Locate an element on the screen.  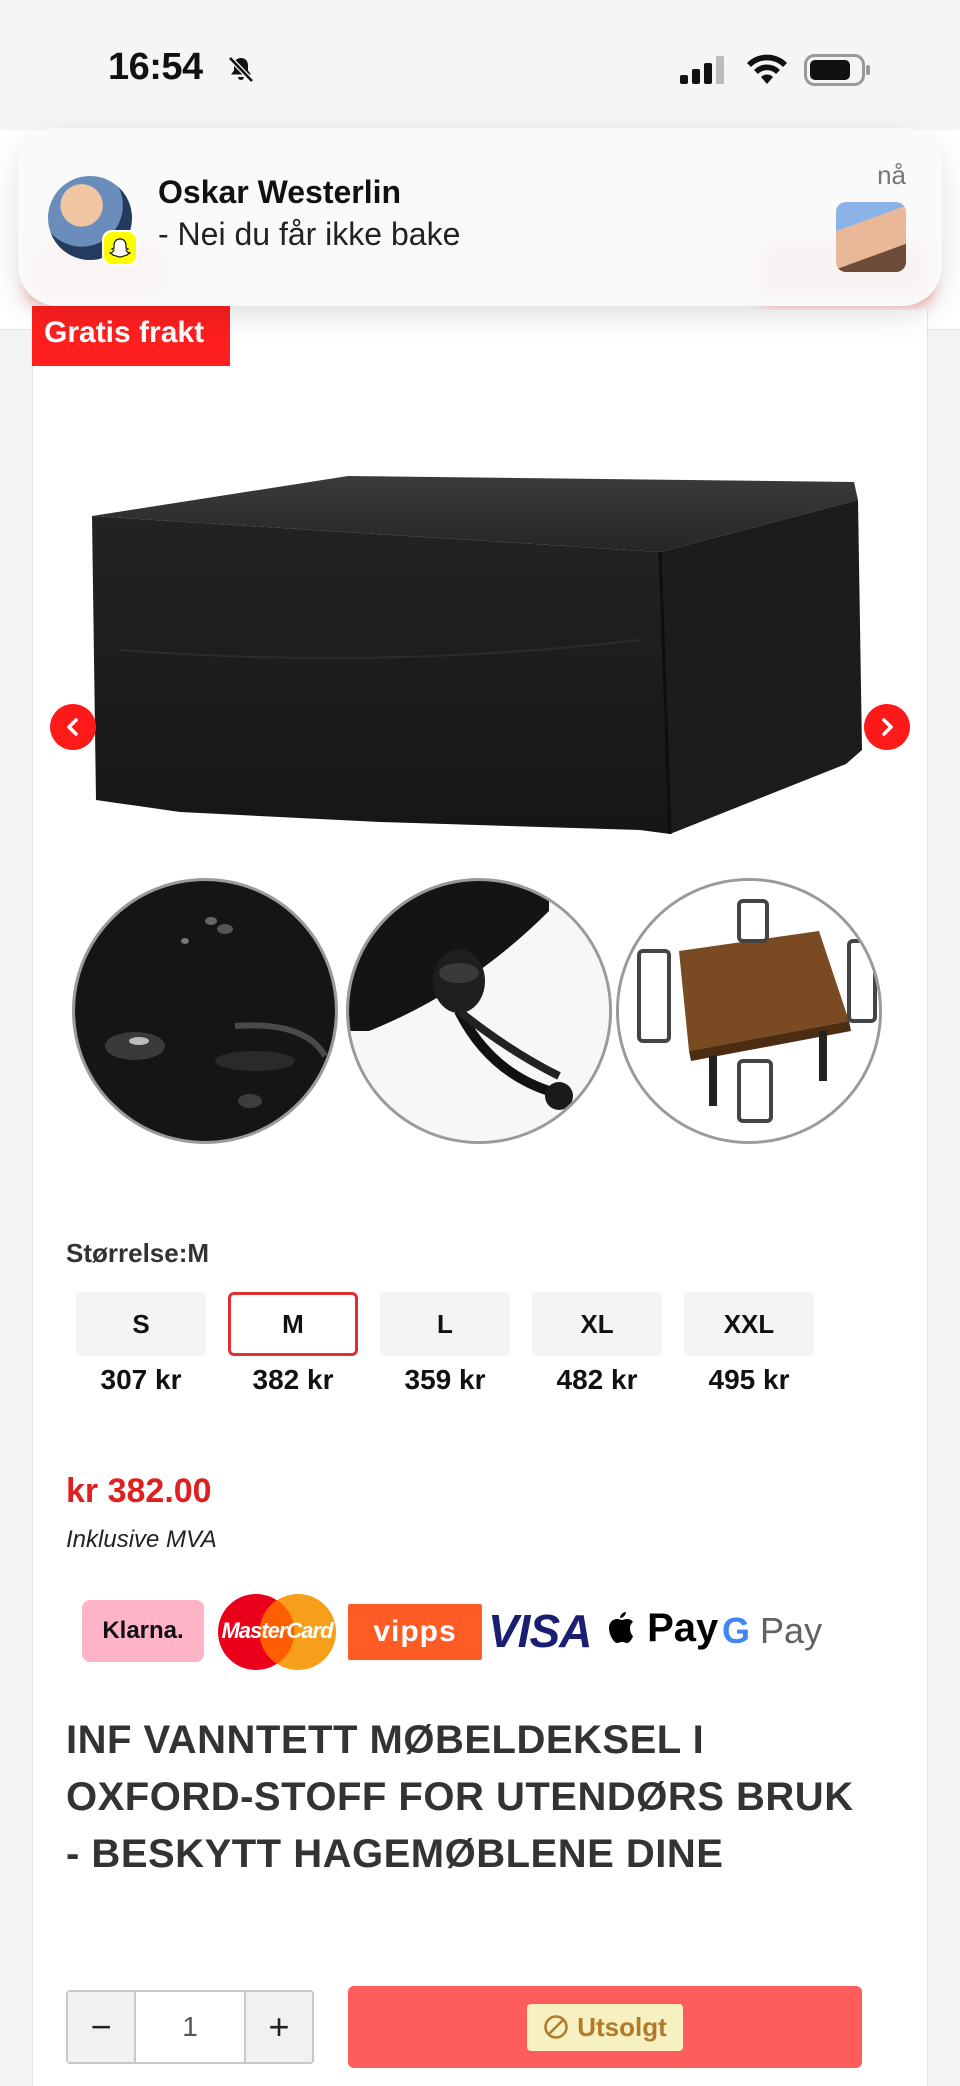
vipps-logo: vipps is located at coordinates (415, 1632).